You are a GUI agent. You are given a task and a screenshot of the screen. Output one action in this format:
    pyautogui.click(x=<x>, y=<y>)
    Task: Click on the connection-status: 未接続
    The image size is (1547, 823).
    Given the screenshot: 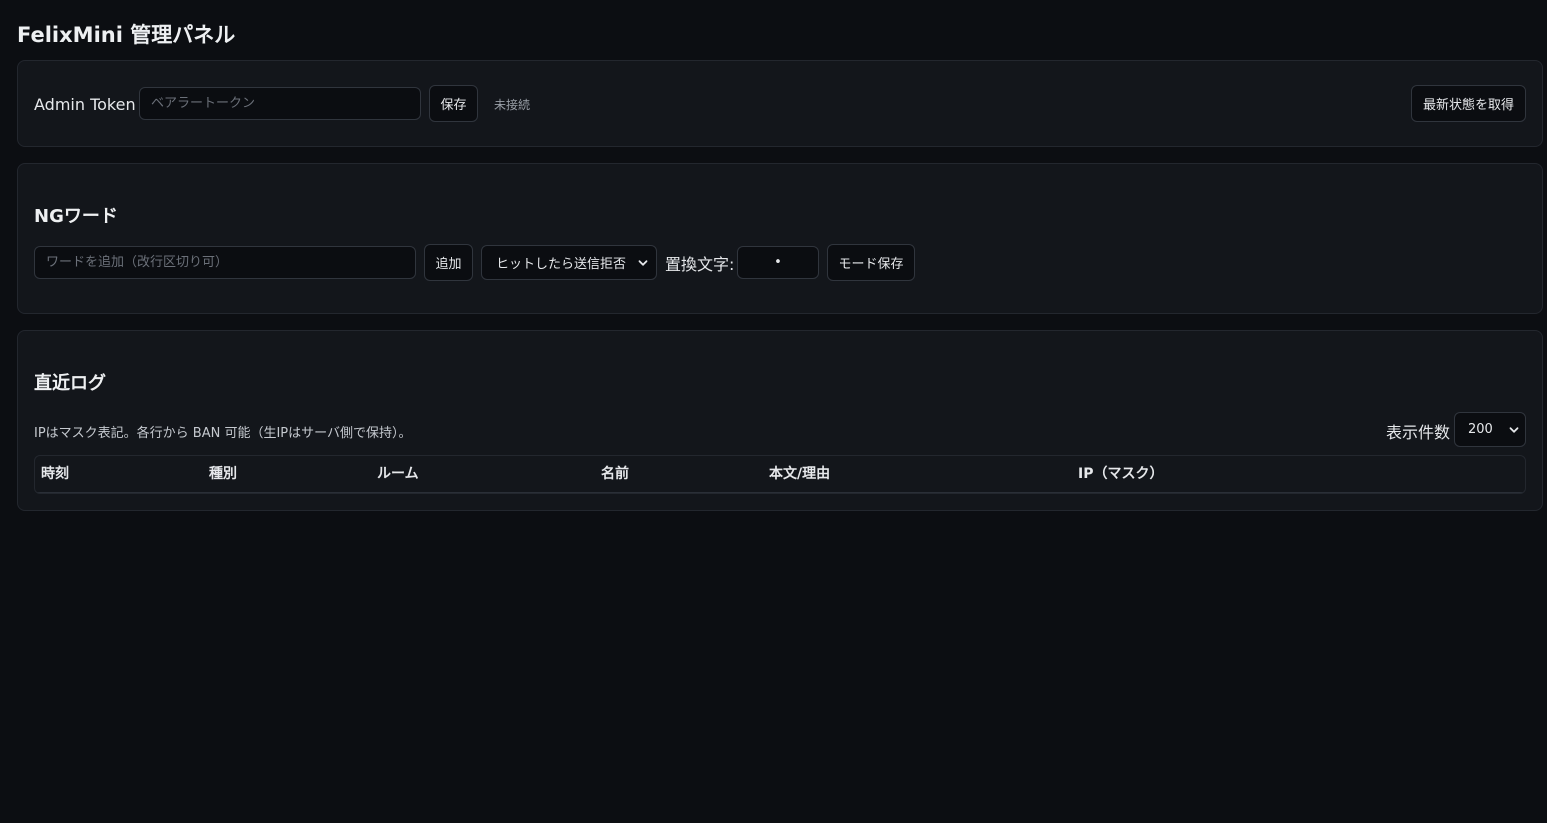 What is the action you would take?
    pyautogui.click(x=512, y=105)
    